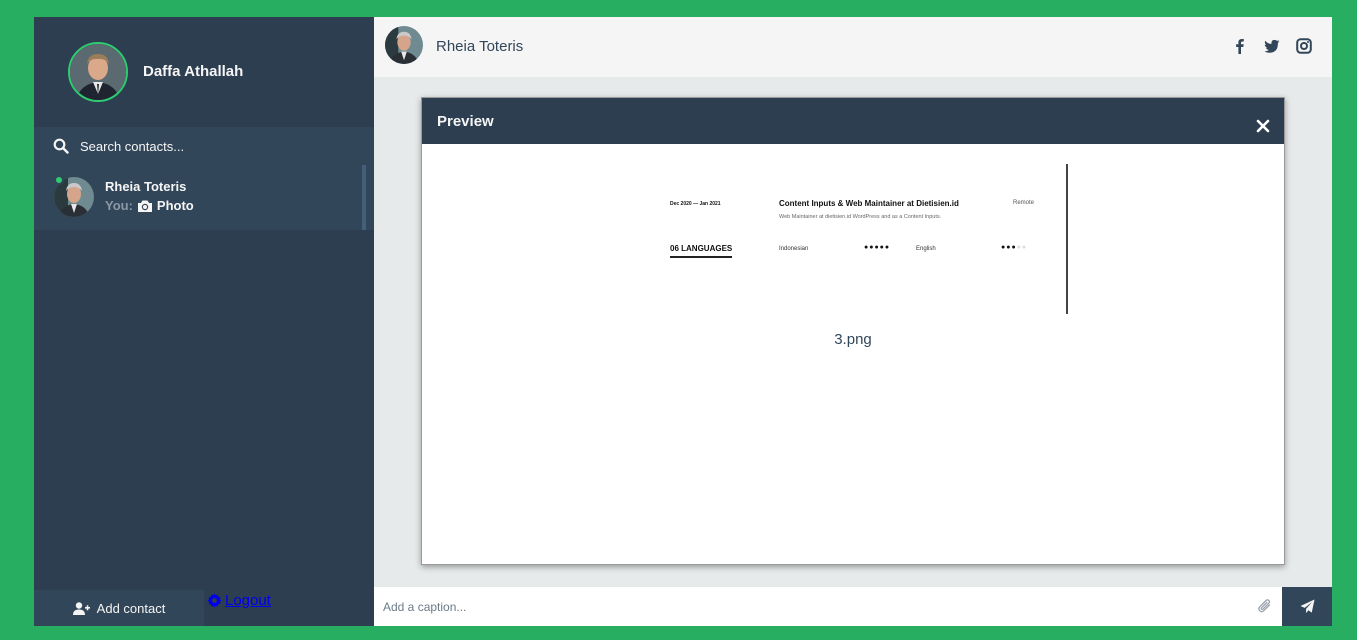  I want to click on resume-date-range: Dec 2020 — Jan 2021, so click(695, 204).